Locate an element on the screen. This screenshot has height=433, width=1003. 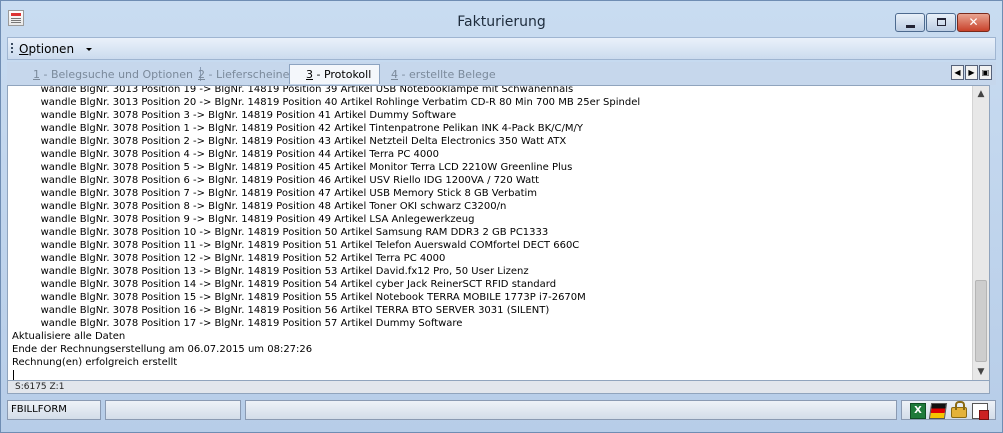
chevron-down-icon is located at coordinates (89, 49).